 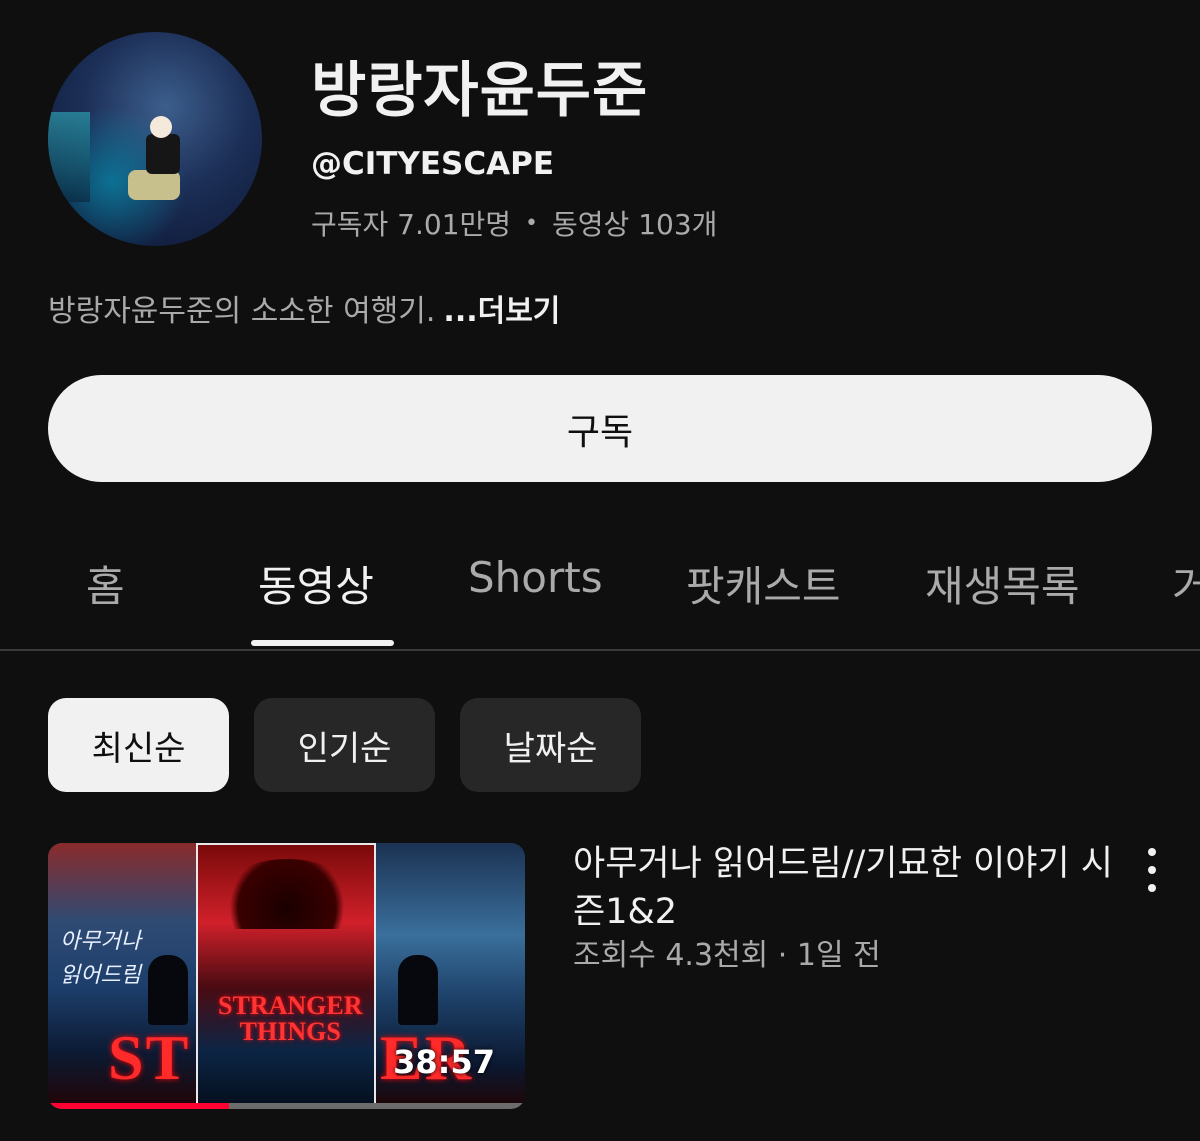 I want to click on kebab-menu-icon, so click(x=1152, y=870).